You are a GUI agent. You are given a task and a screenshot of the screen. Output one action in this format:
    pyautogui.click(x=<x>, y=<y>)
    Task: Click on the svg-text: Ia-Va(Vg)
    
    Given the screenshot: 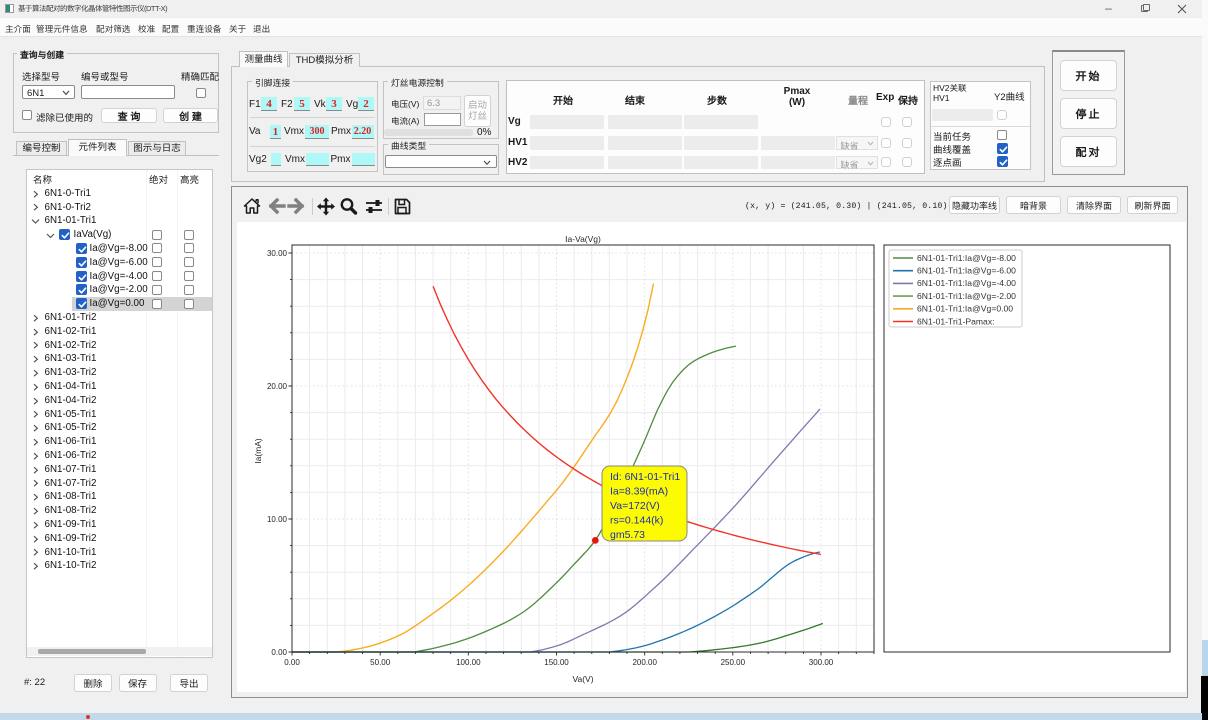 What is the action you would take?
    pyautogui.click(x=583, y=239)
    